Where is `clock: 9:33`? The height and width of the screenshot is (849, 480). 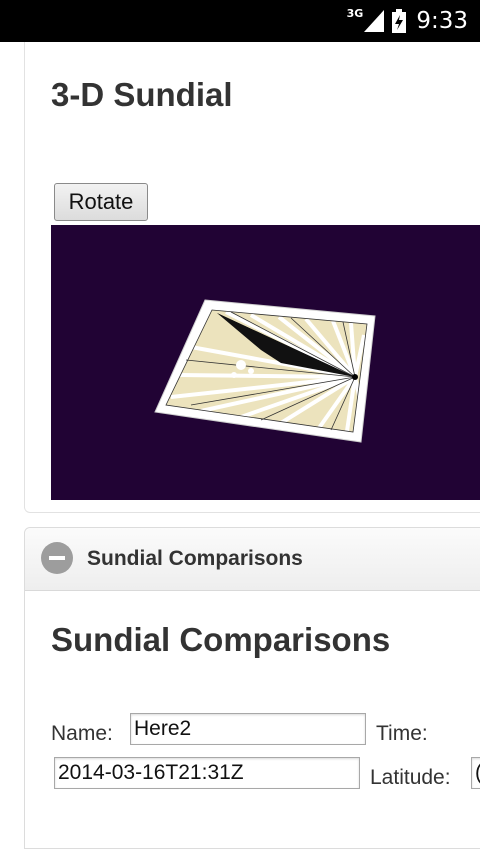 clock: 9:33 is located at coordinates (442, 21).